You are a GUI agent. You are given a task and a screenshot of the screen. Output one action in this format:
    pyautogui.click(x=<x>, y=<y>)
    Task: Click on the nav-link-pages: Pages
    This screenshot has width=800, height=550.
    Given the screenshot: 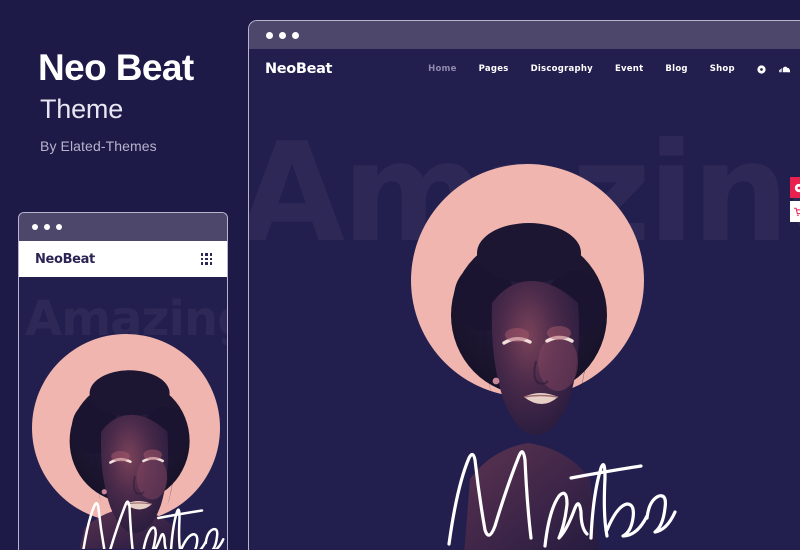 What is the action you would take?
    pyautogui.click(x=494, y=69)
    